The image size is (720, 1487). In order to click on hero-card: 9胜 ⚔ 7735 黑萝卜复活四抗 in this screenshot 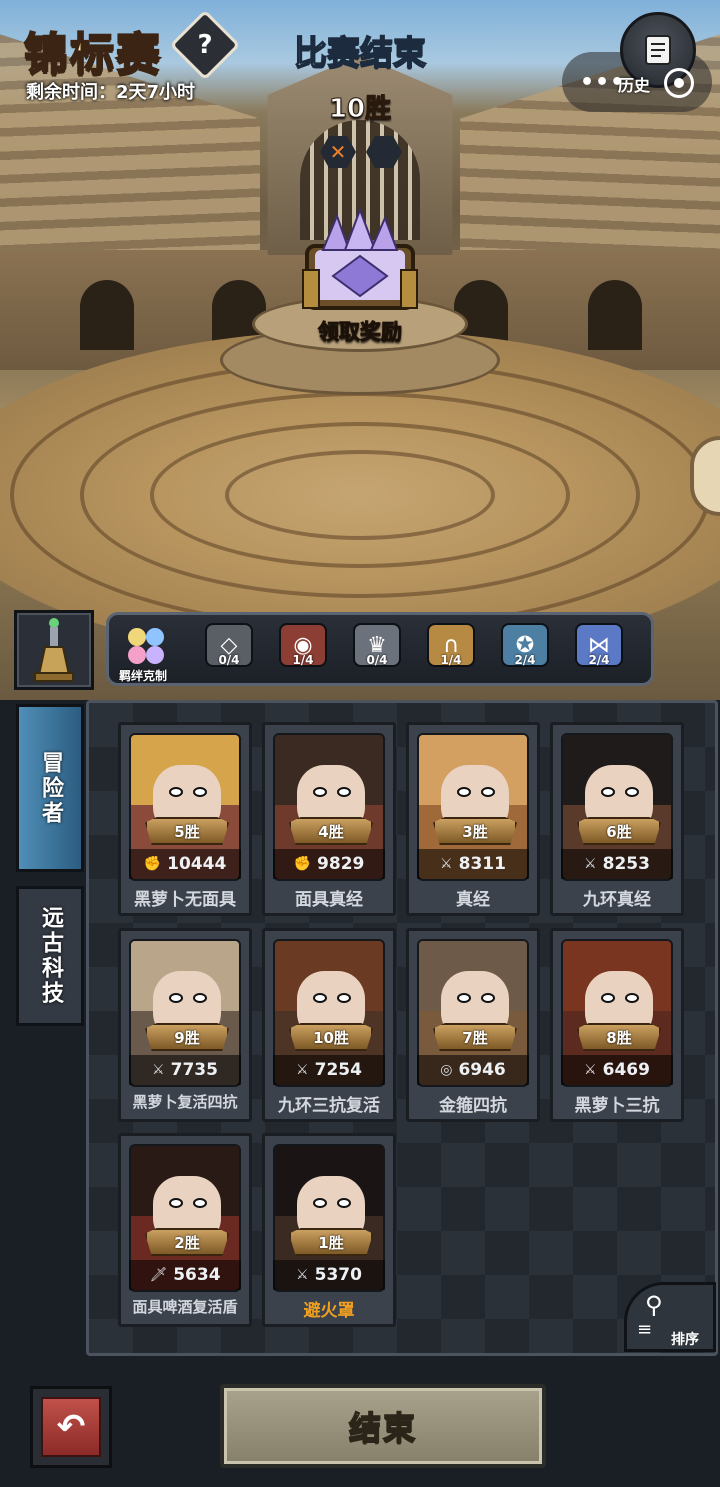, I will do `click(185, 1025)`.